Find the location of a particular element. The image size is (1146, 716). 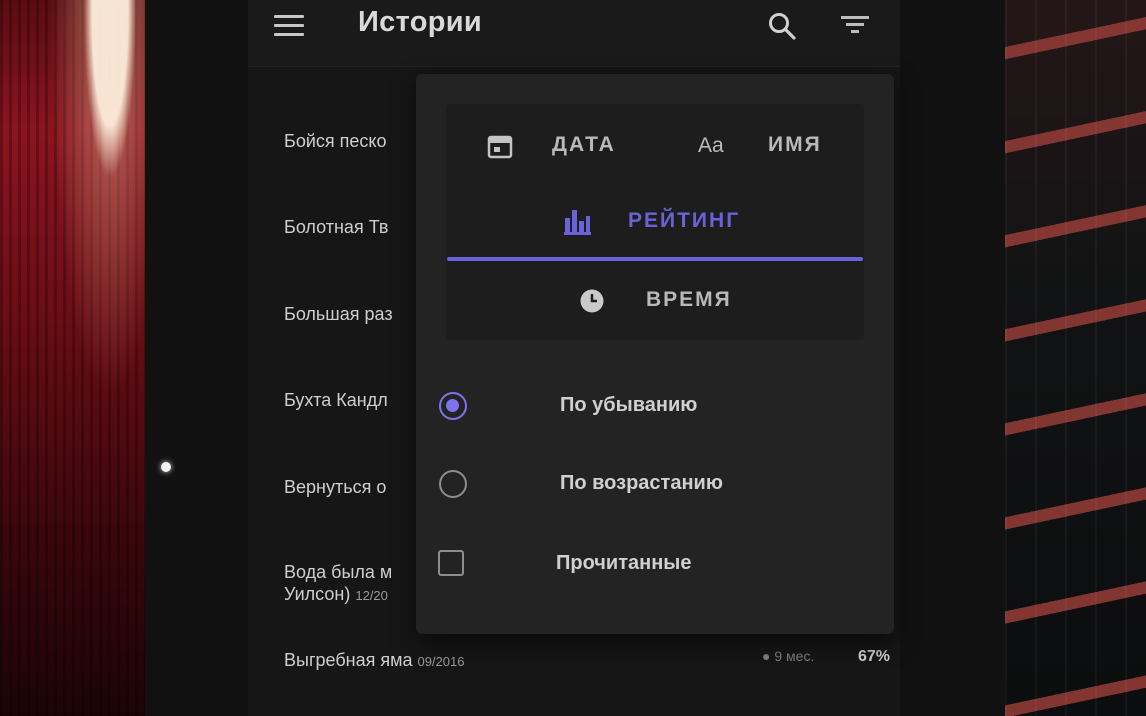

list-item: Вода была м Уилсон) 12/20 is located at coordinates (338, 584).